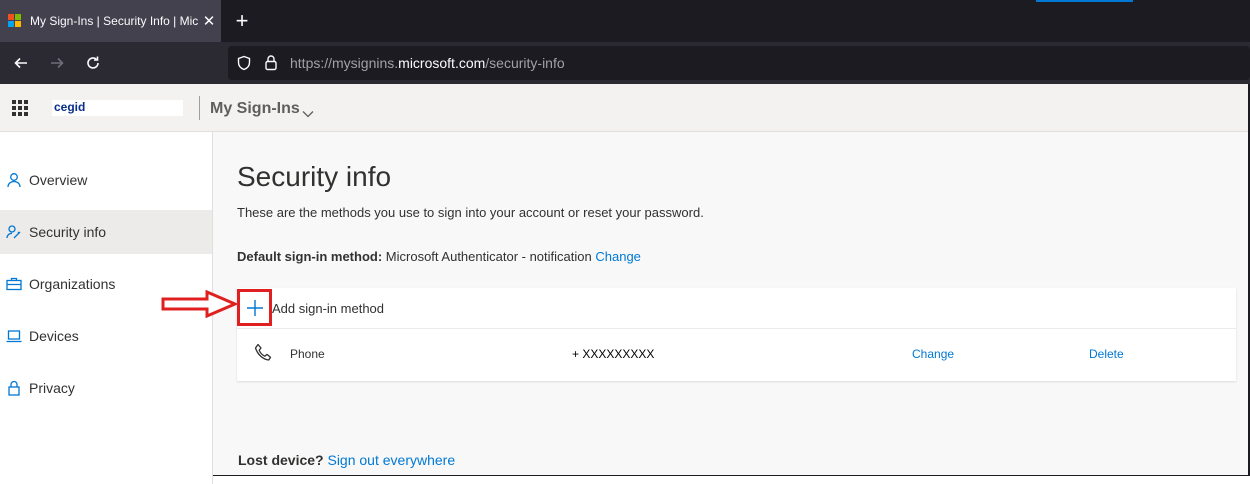  What do you see at coordinates (731, 479) in the screenshot?
I see `window-bottom-edge` at bounding box center [731, 479].